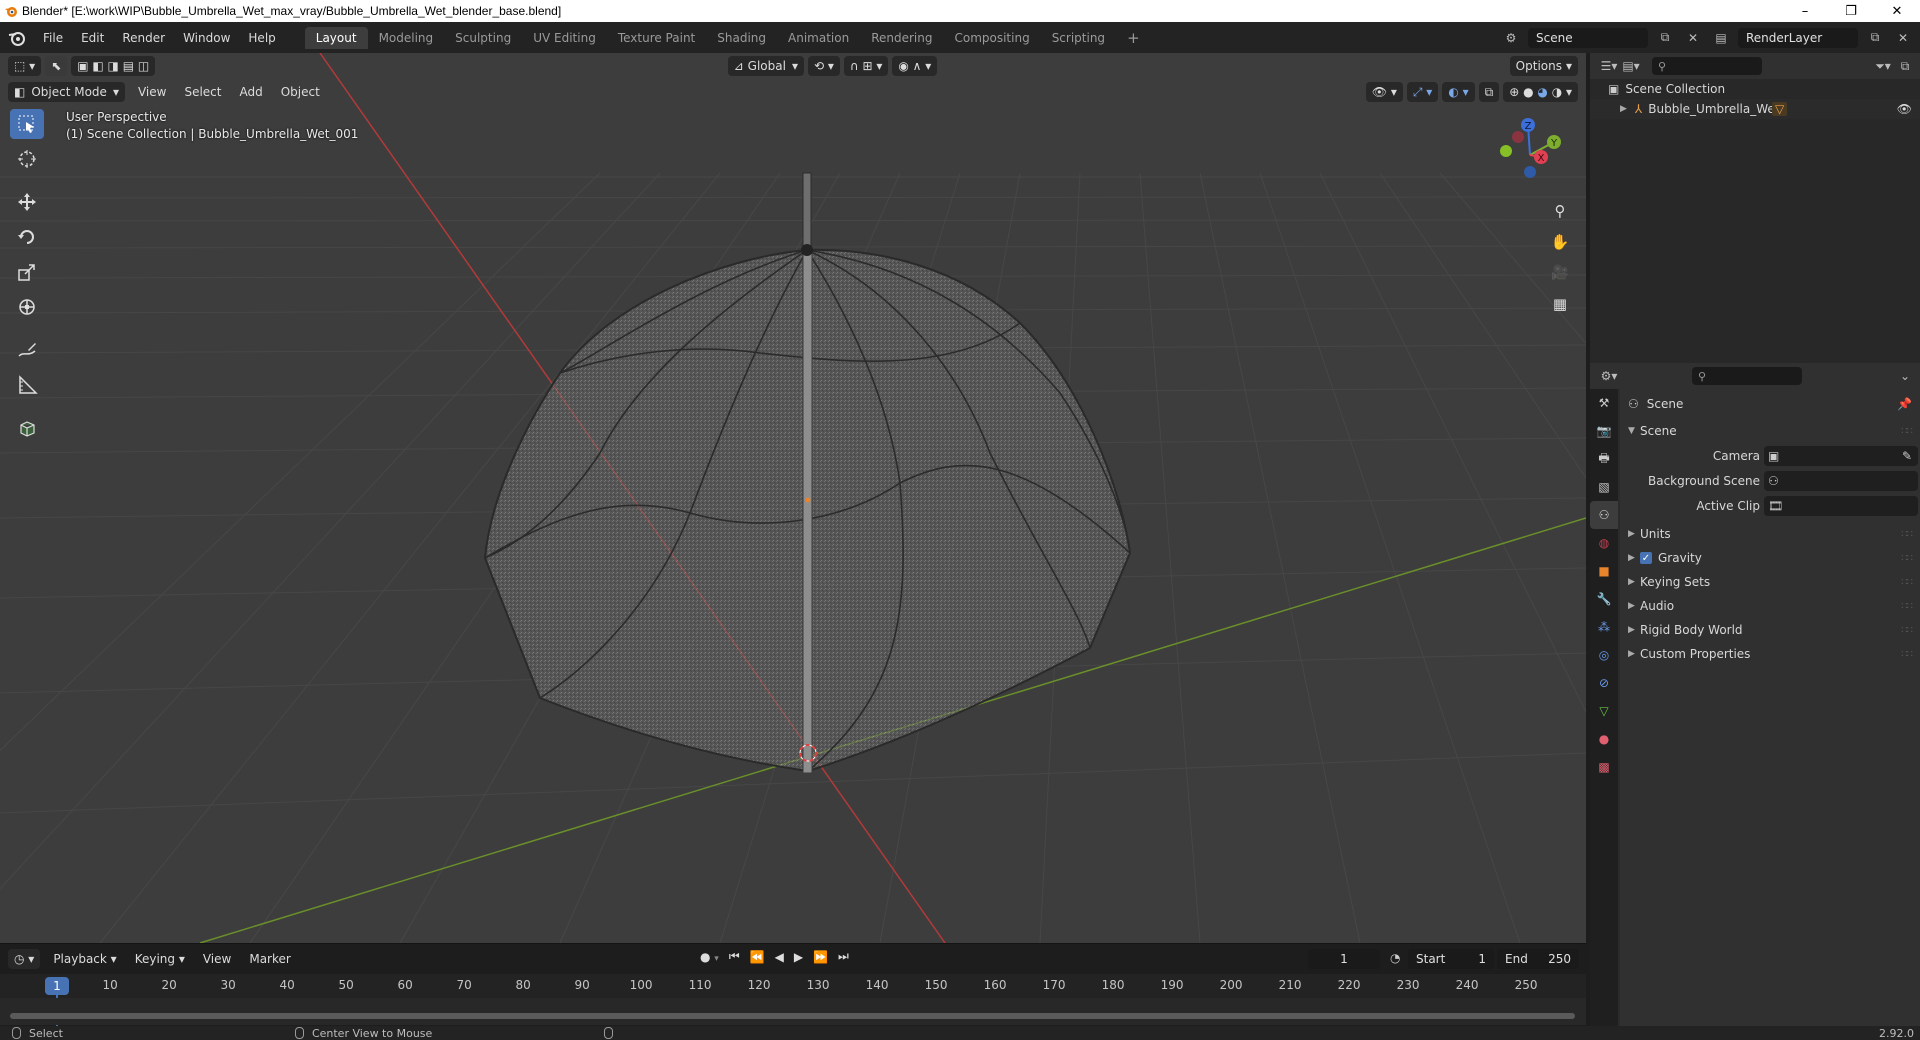 Image resolution: width=1920 pixels, height=1040 pixels. I want to click on menu-help: Help, so click(261, 38).